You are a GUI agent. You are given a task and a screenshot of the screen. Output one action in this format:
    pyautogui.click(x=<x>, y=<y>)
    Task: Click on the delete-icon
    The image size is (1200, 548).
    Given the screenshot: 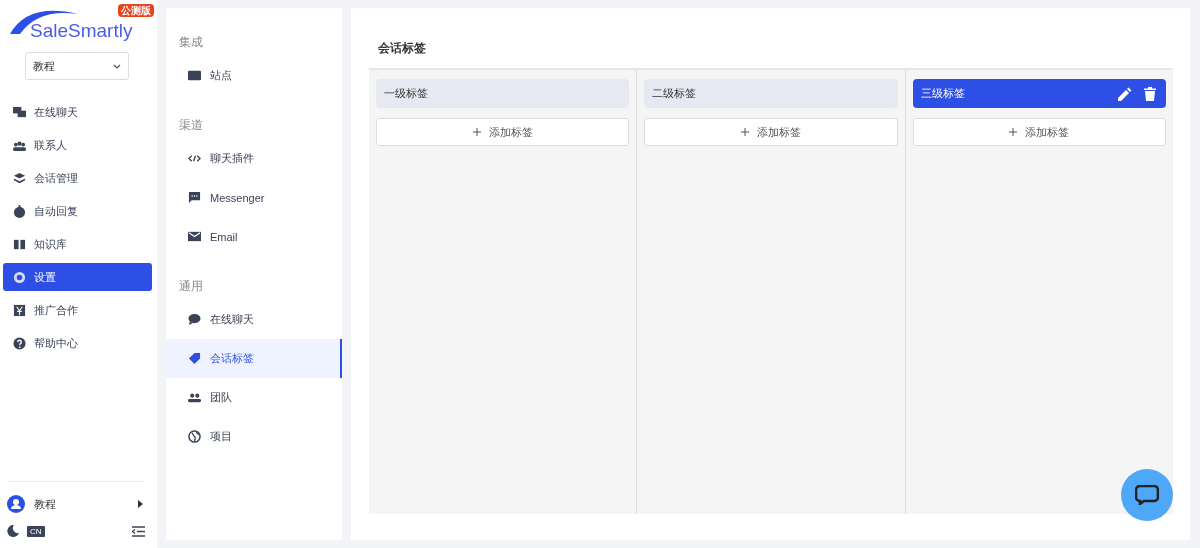 What is the action you would take?
    pyautogui.click(x=1150, y=93)
    